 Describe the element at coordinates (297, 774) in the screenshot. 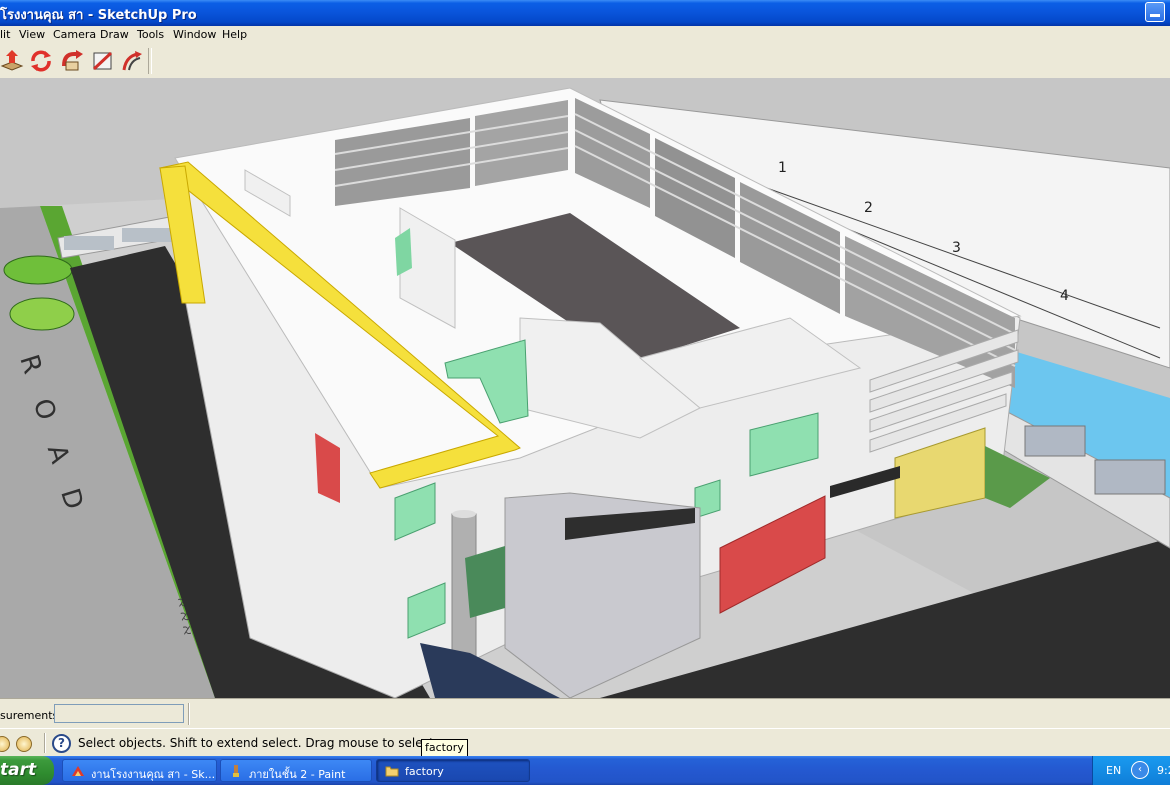

I see `task-label: ภายในชั้น 2 - Paint` at that location.